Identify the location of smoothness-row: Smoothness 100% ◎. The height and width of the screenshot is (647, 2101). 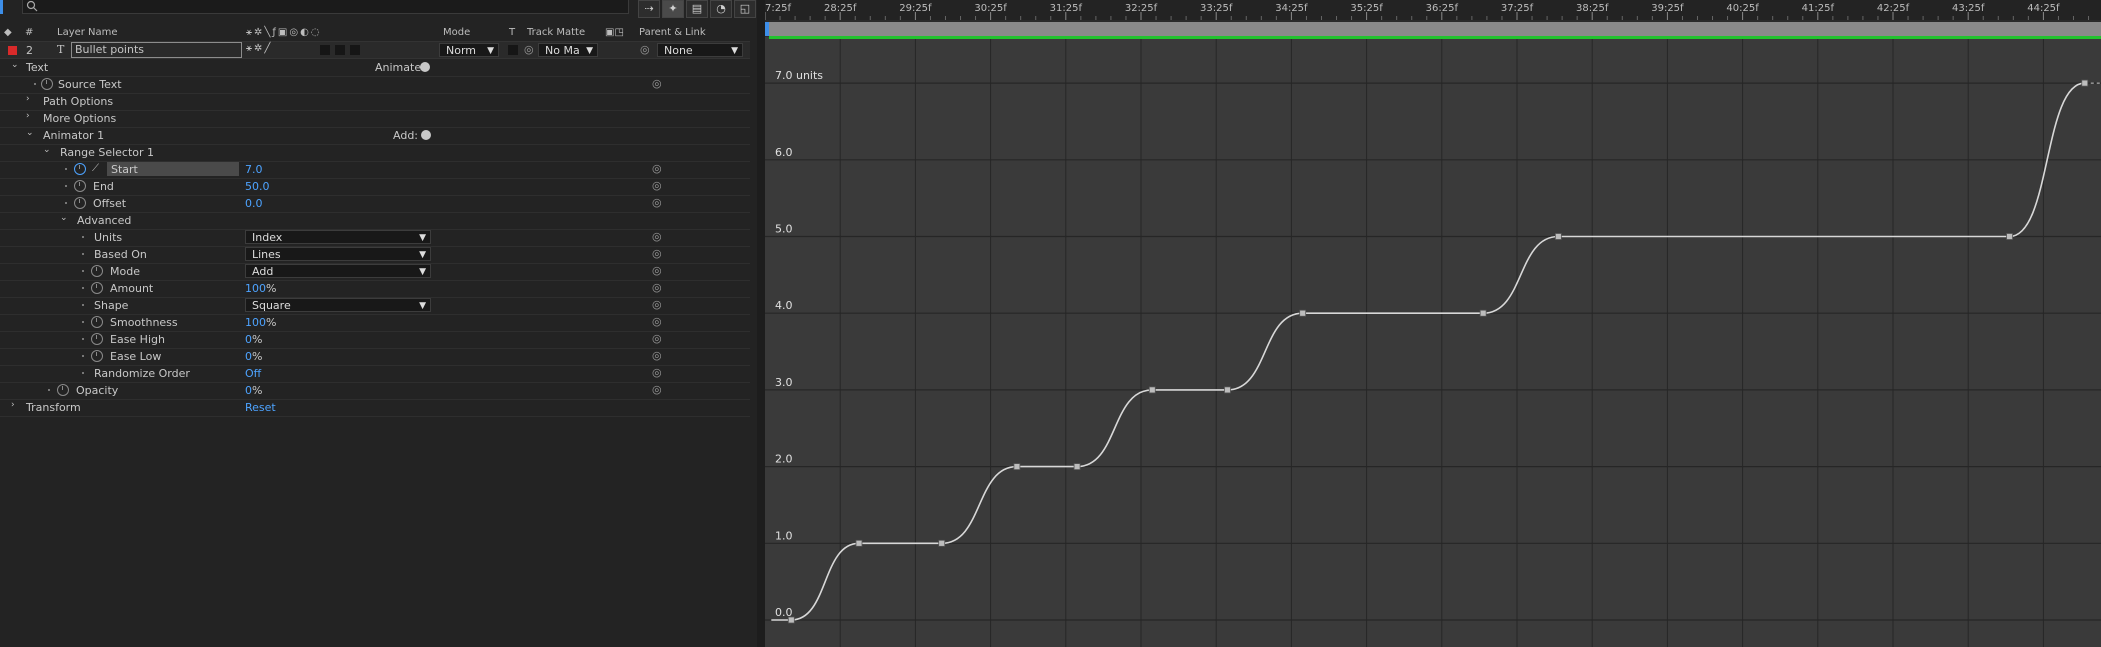
(375, 323).